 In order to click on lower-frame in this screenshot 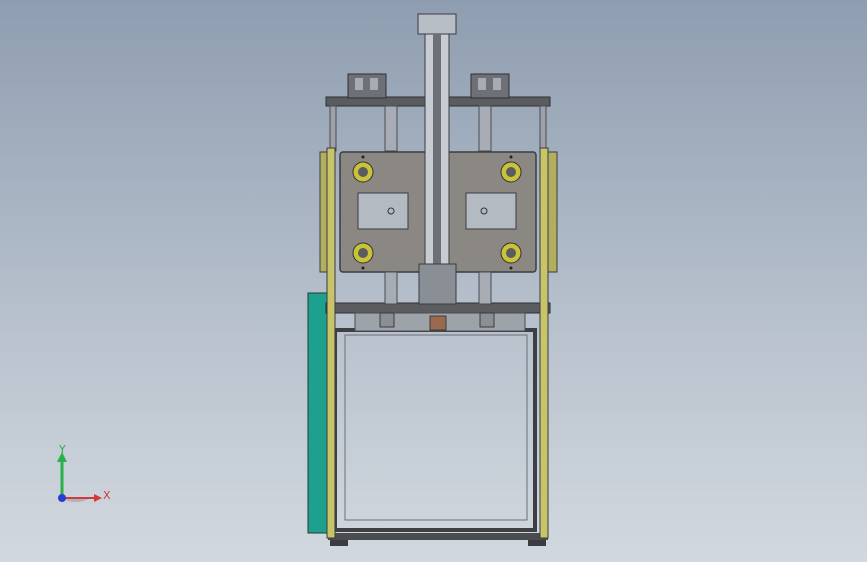, I will do `click(438, 437)`.